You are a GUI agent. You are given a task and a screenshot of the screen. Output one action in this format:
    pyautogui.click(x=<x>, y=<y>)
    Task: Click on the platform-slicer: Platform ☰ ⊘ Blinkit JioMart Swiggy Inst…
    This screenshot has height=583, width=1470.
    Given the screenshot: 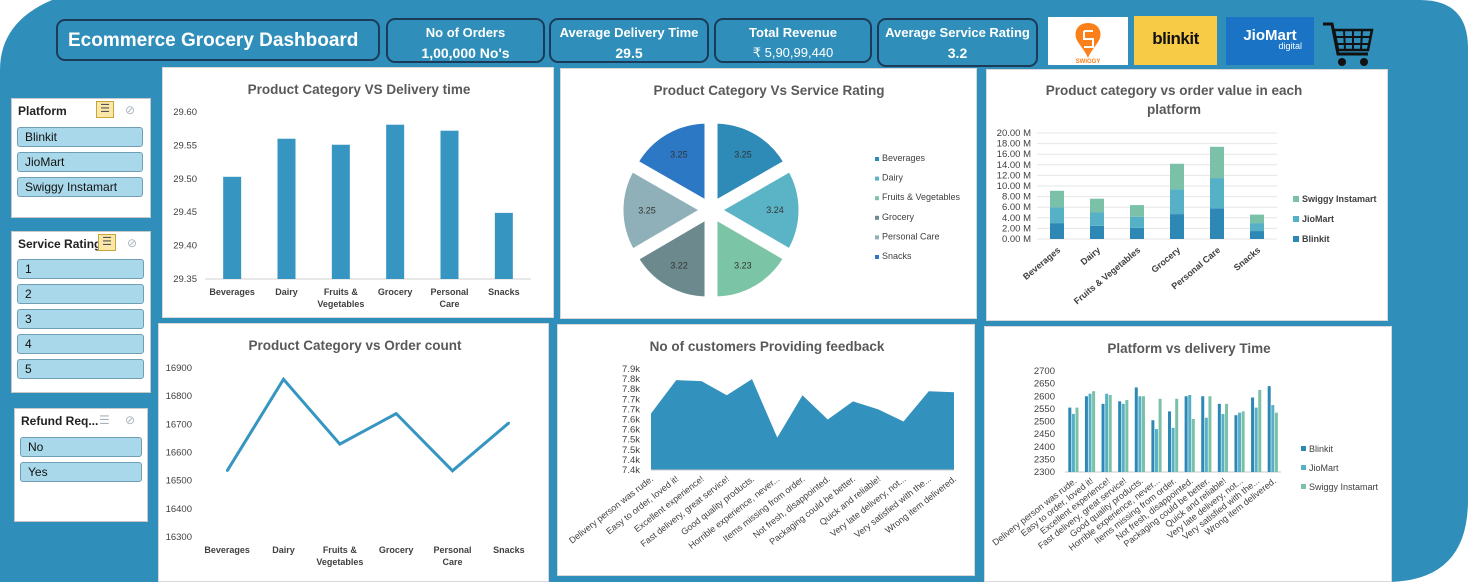 What is the action you would take?
    pyautogui.click(x=81, y=158)
    